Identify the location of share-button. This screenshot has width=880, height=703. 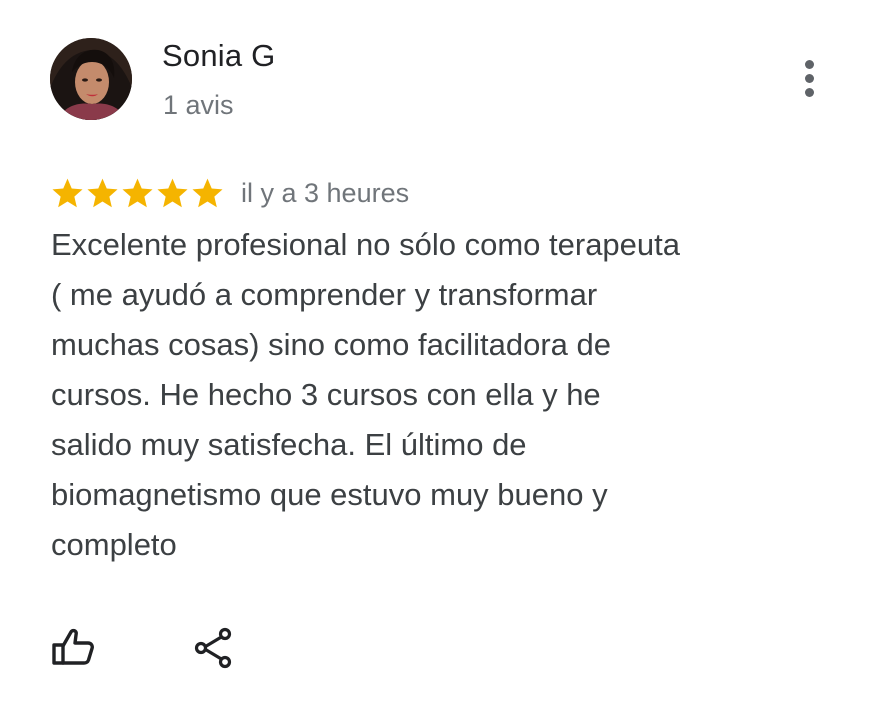
(214, 648).